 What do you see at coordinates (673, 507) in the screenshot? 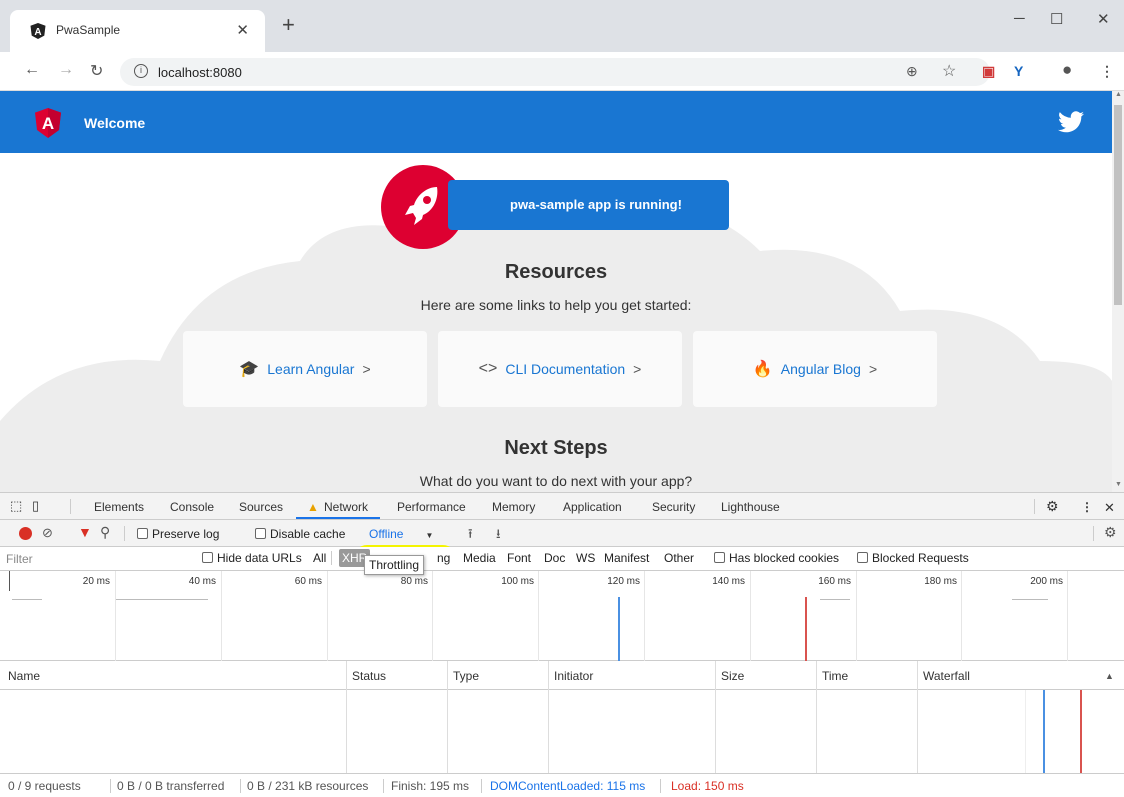
I see `tab-security: Security` at bounding box center [673, 507].